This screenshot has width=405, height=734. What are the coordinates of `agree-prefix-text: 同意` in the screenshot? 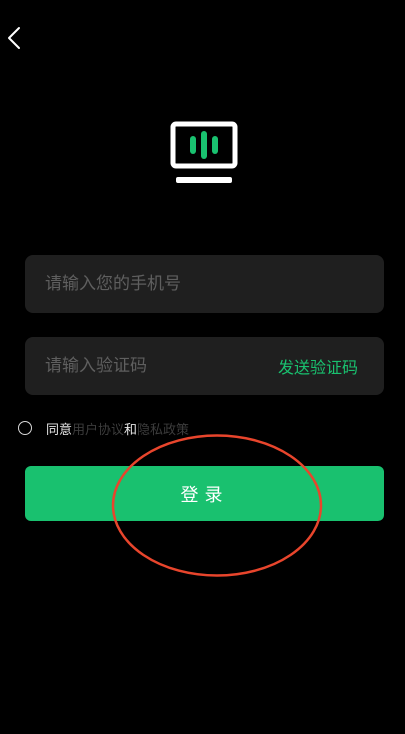 It's located at (59, 430).